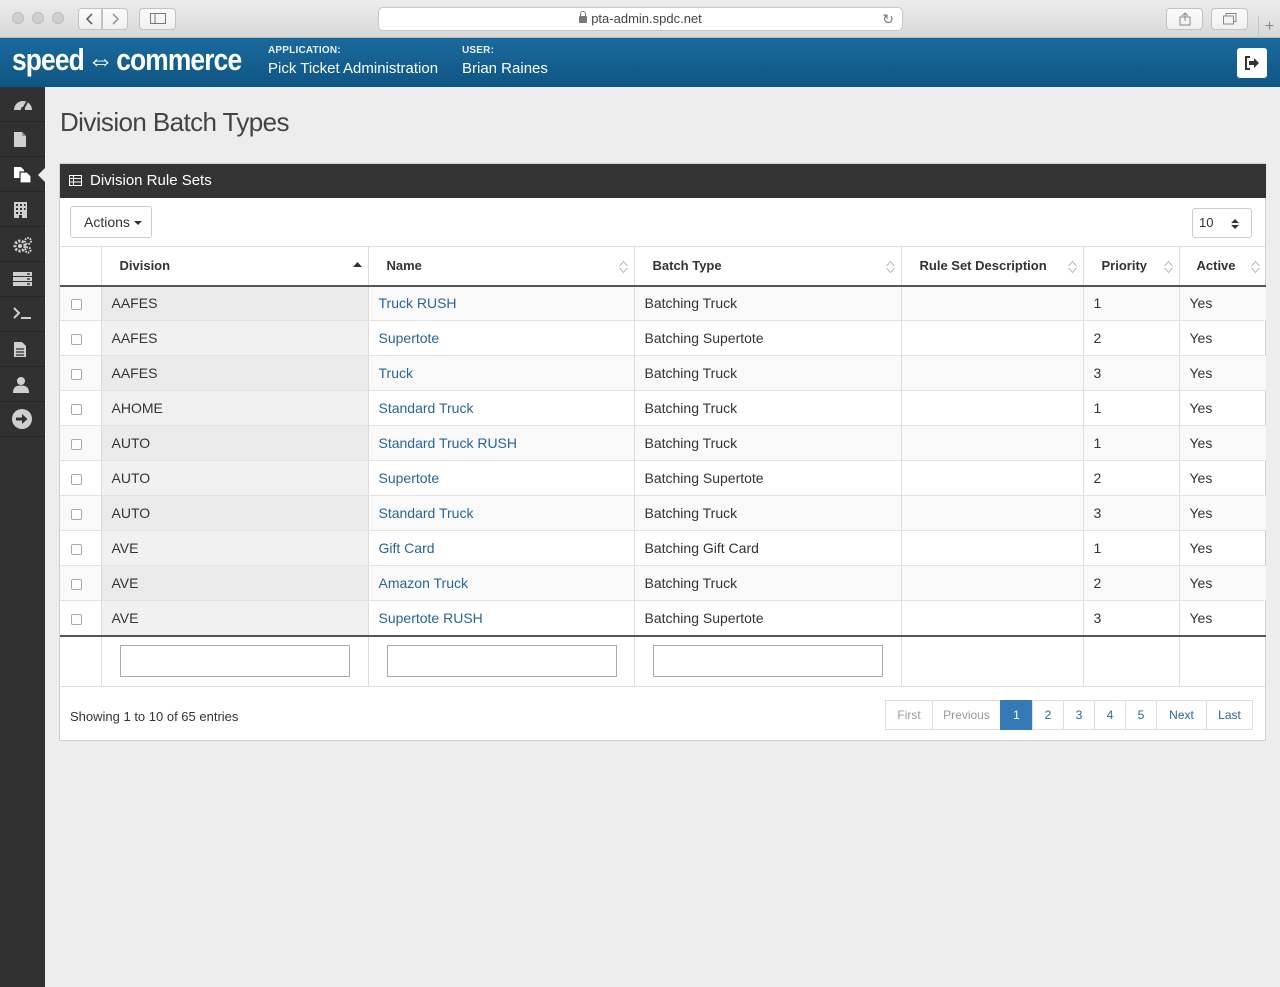 This screenshot has height=987, width=1280. What do you see at coordinates (396, 373) in the screenshot?
I see `name-link: Truck` at bounding box center [396, 373].